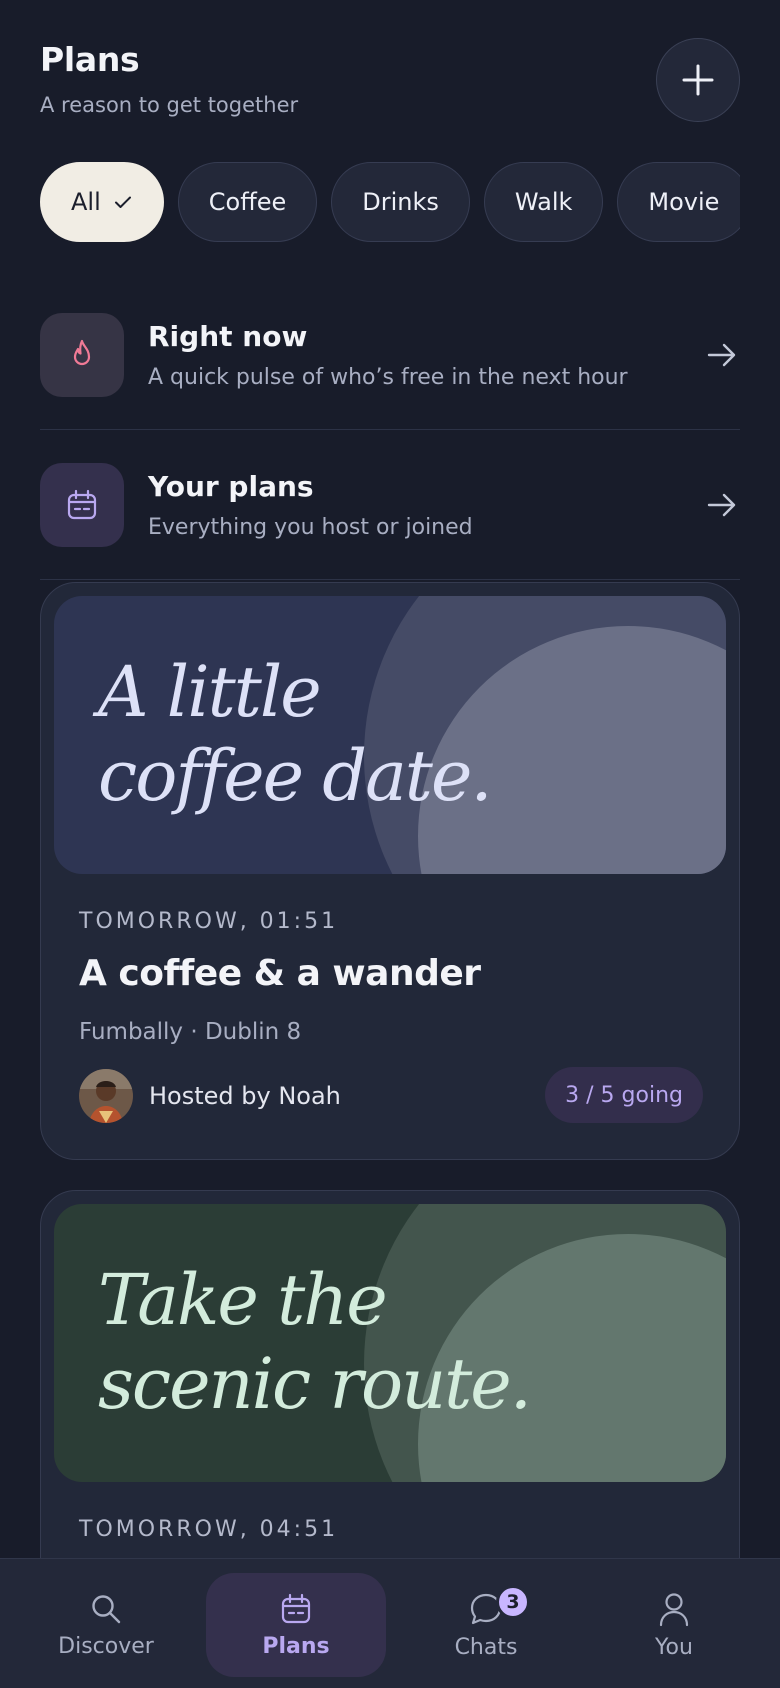 The width and height of the screenshot is (780, 1688). What do you see at coordinates (190, 1032) in the screenshot?
I see `plan-location: Fumbally · Dublin 8` at bounding box center [190, 1032].